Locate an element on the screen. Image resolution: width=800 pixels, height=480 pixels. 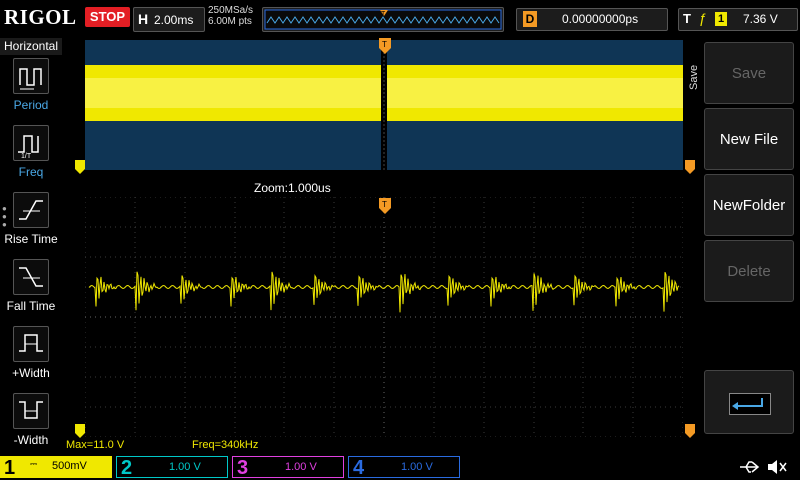
main-ch1-offset-marker is located at coordinates (80, 167).